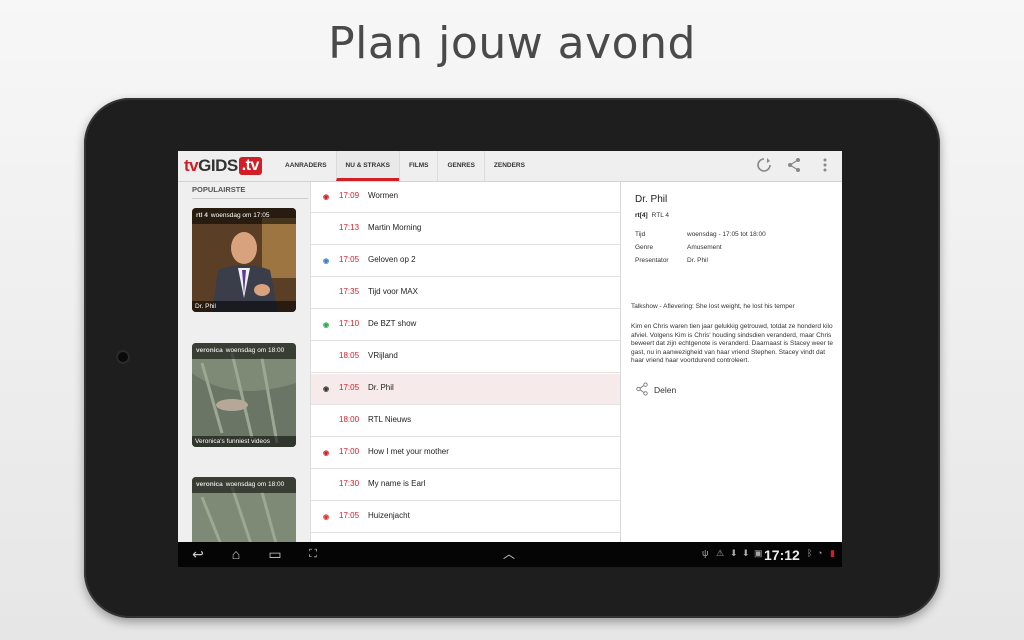 The height and width of the screenshot is (640, 1024). What do you see at coordinates (244, 306) in the screenshot?
I see `card-caption: Dr. Phil` at bounding box center [244, 306].